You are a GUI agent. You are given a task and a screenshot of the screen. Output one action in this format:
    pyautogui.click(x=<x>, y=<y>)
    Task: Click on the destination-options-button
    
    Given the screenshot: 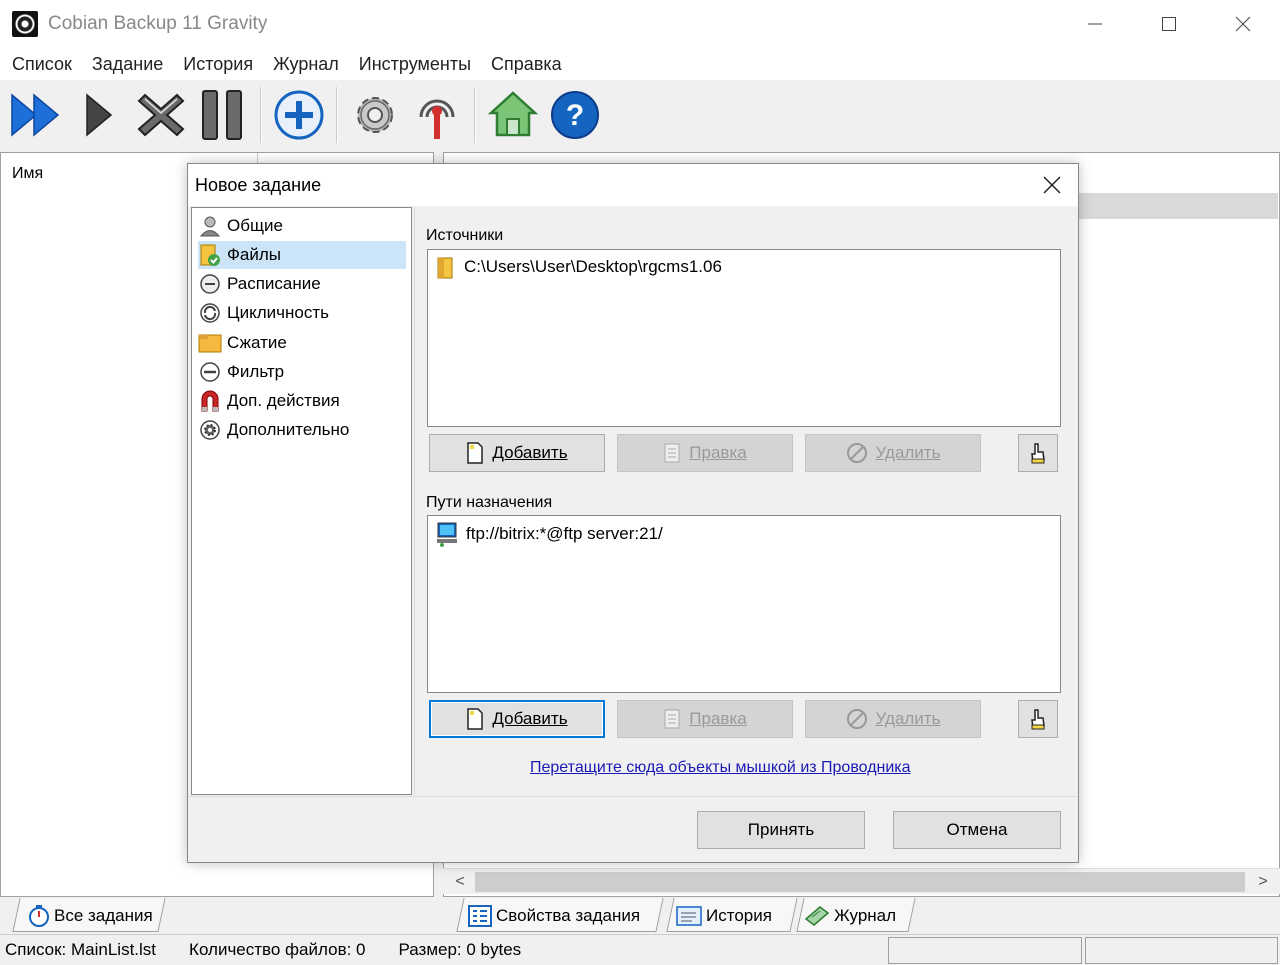 What is the action you would take?
    pyautogui.click(x=1038, y=719)
    